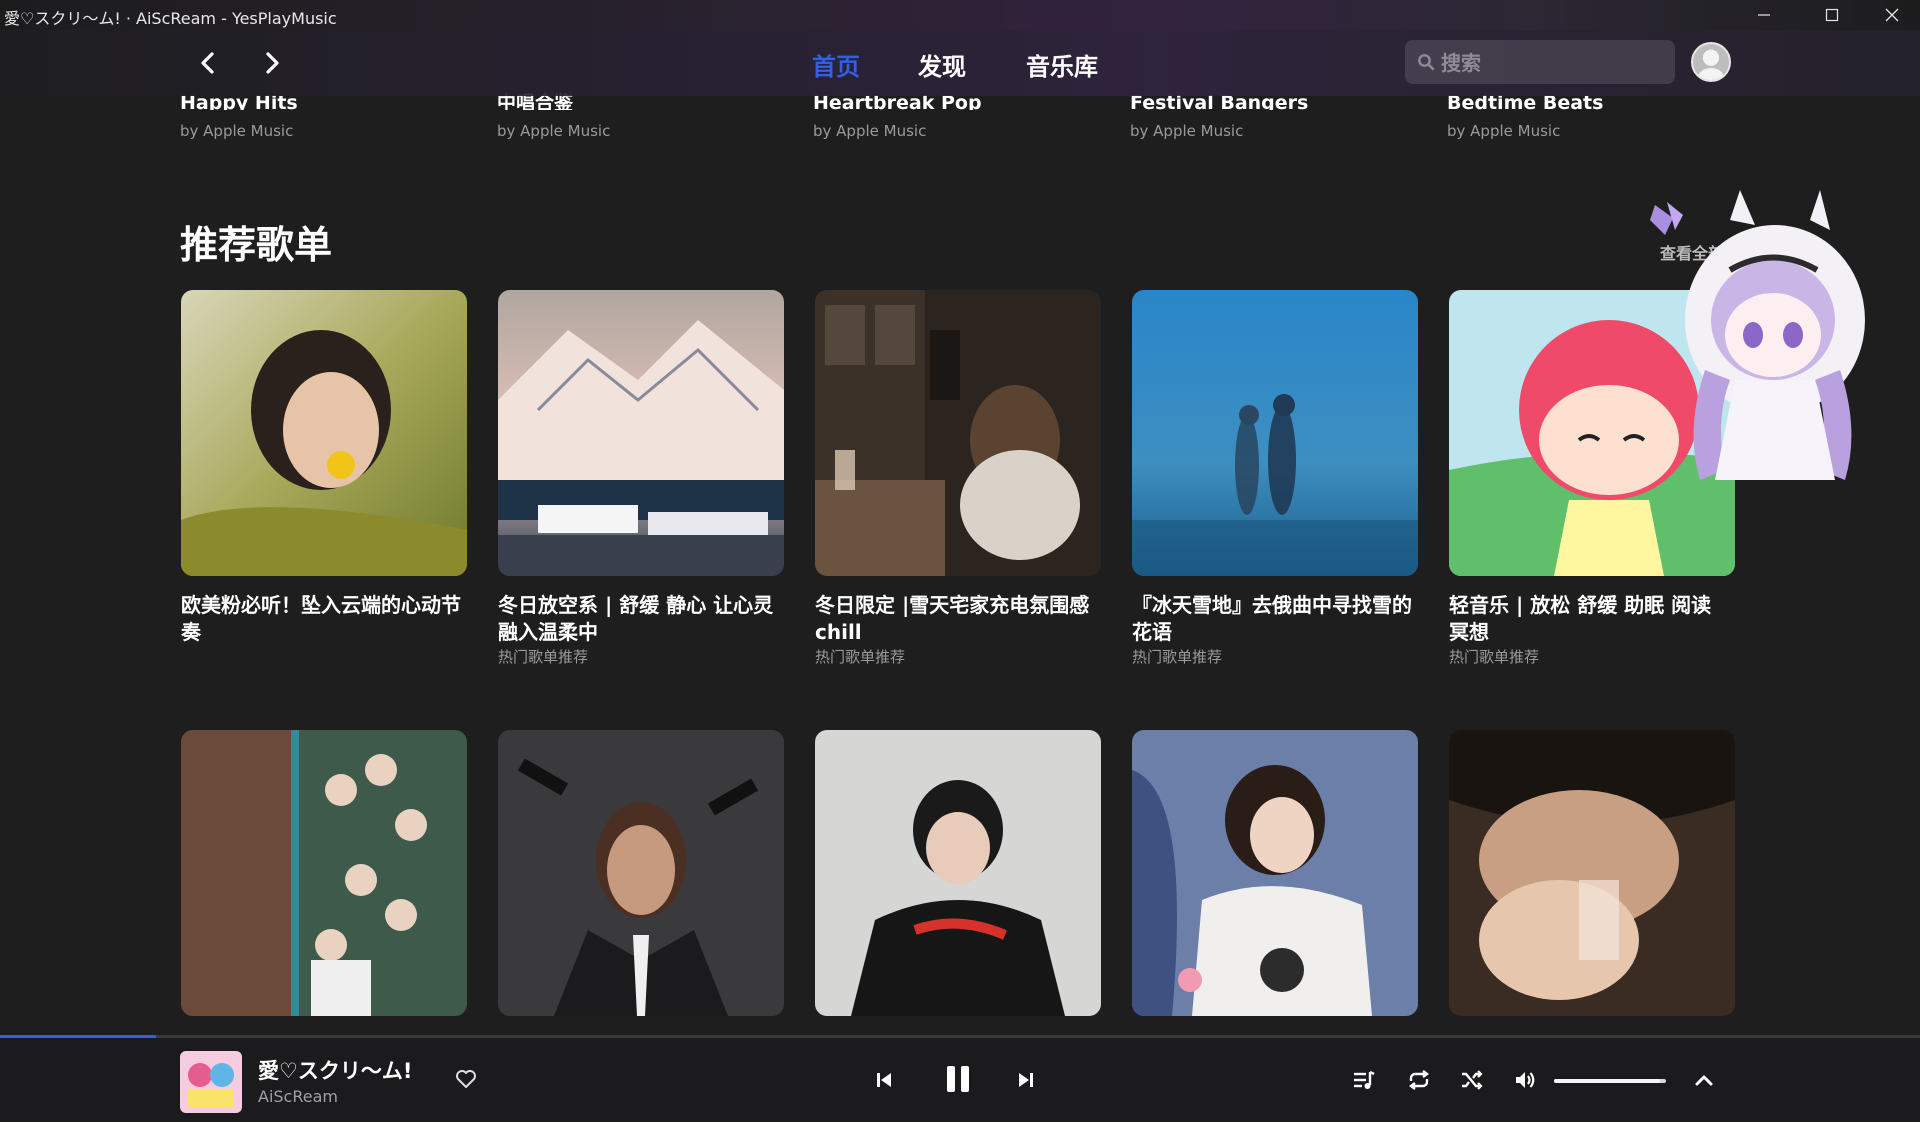  I want to click on pause-button, so click(958, 1079).